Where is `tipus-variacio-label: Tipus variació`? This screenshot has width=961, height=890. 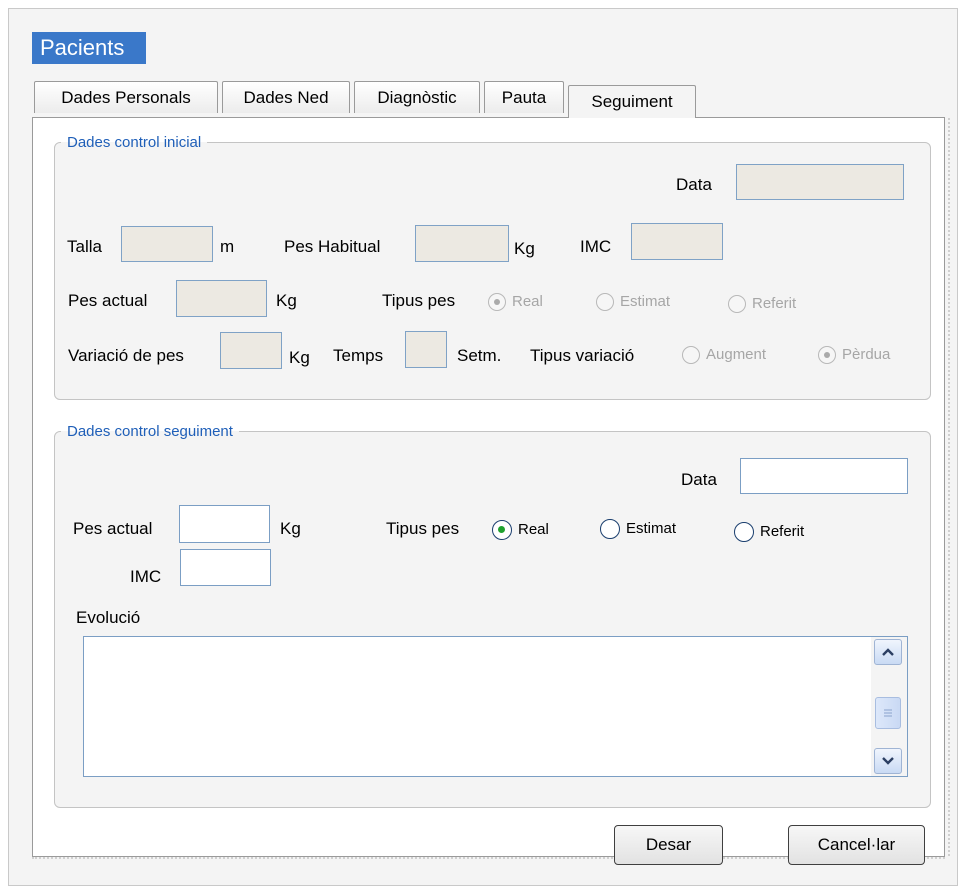 tipus-variacio-label: Tipus variació is located at coordinates (582, 355).